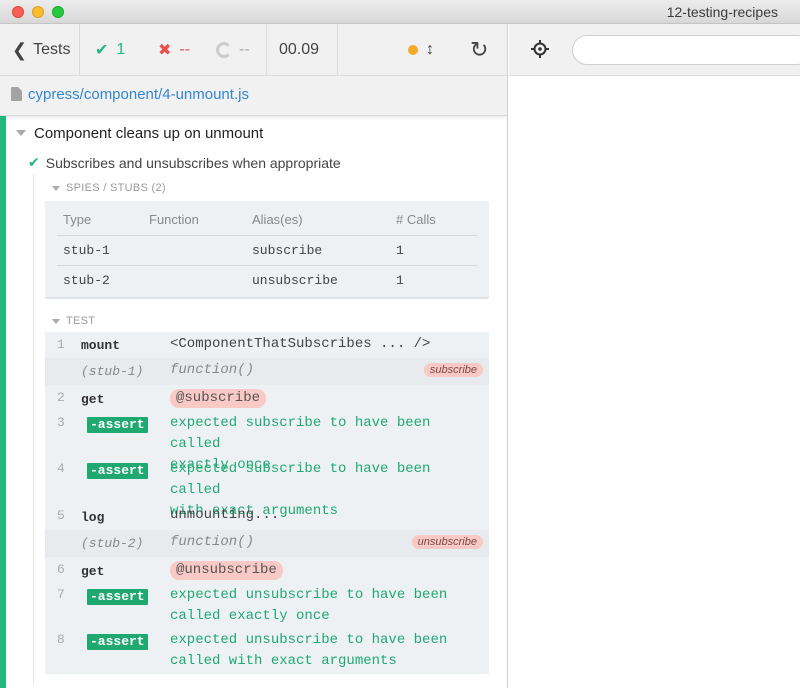  I want to click on column-header: # Calls, so click(416, 219).